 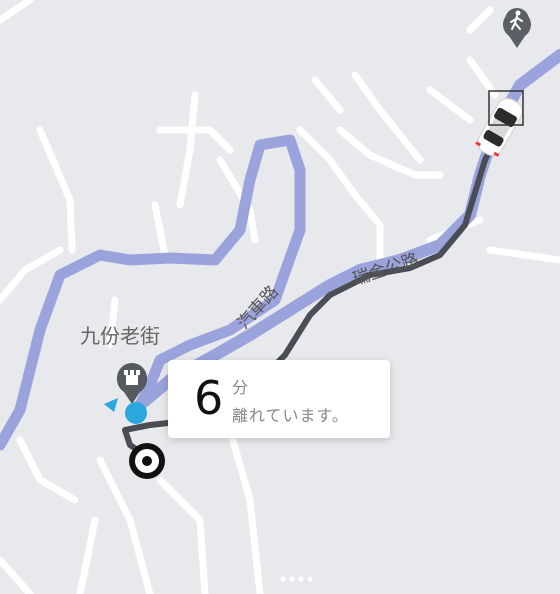 What do you see at coordinates (240, 387) in the screenshot?
I see `eta-unit: 分` at bounding box center [240, 387].